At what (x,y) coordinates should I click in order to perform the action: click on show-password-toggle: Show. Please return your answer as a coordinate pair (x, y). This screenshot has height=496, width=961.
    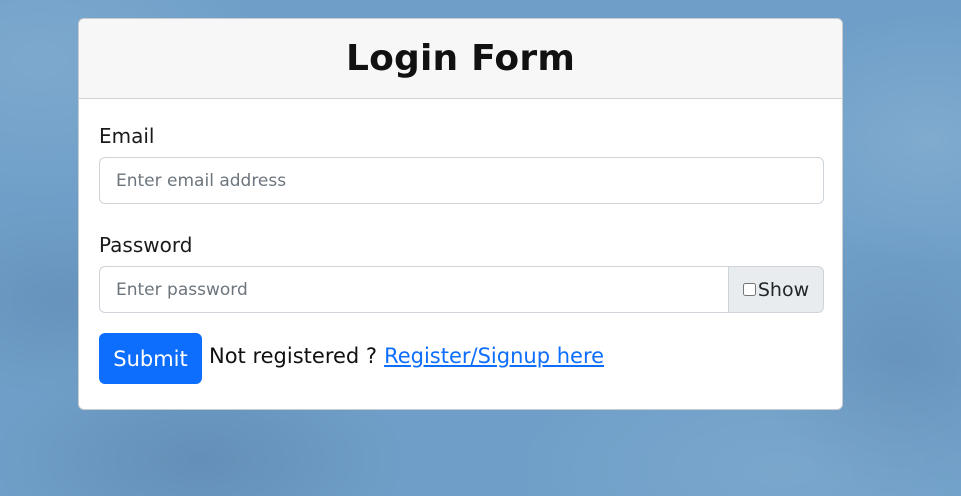
    Looking at the image, I should click on (776, 289).